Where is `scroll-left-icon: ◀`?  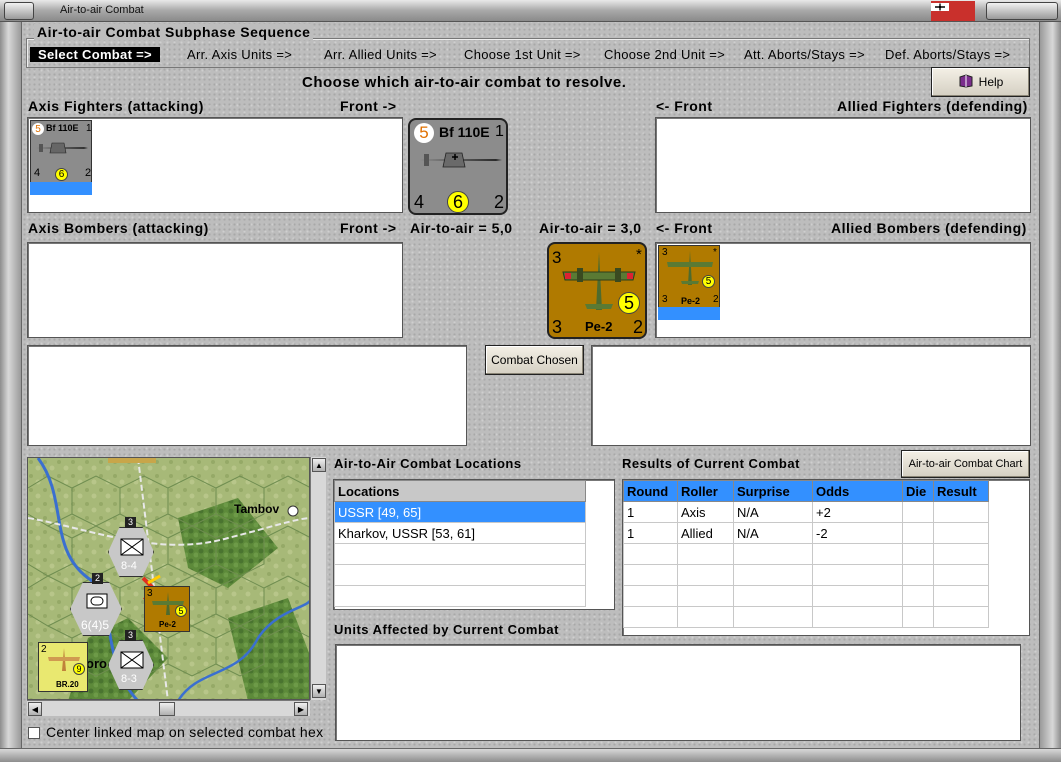
scroll-left-icon: ◀ is located at coordinates (35, 709).